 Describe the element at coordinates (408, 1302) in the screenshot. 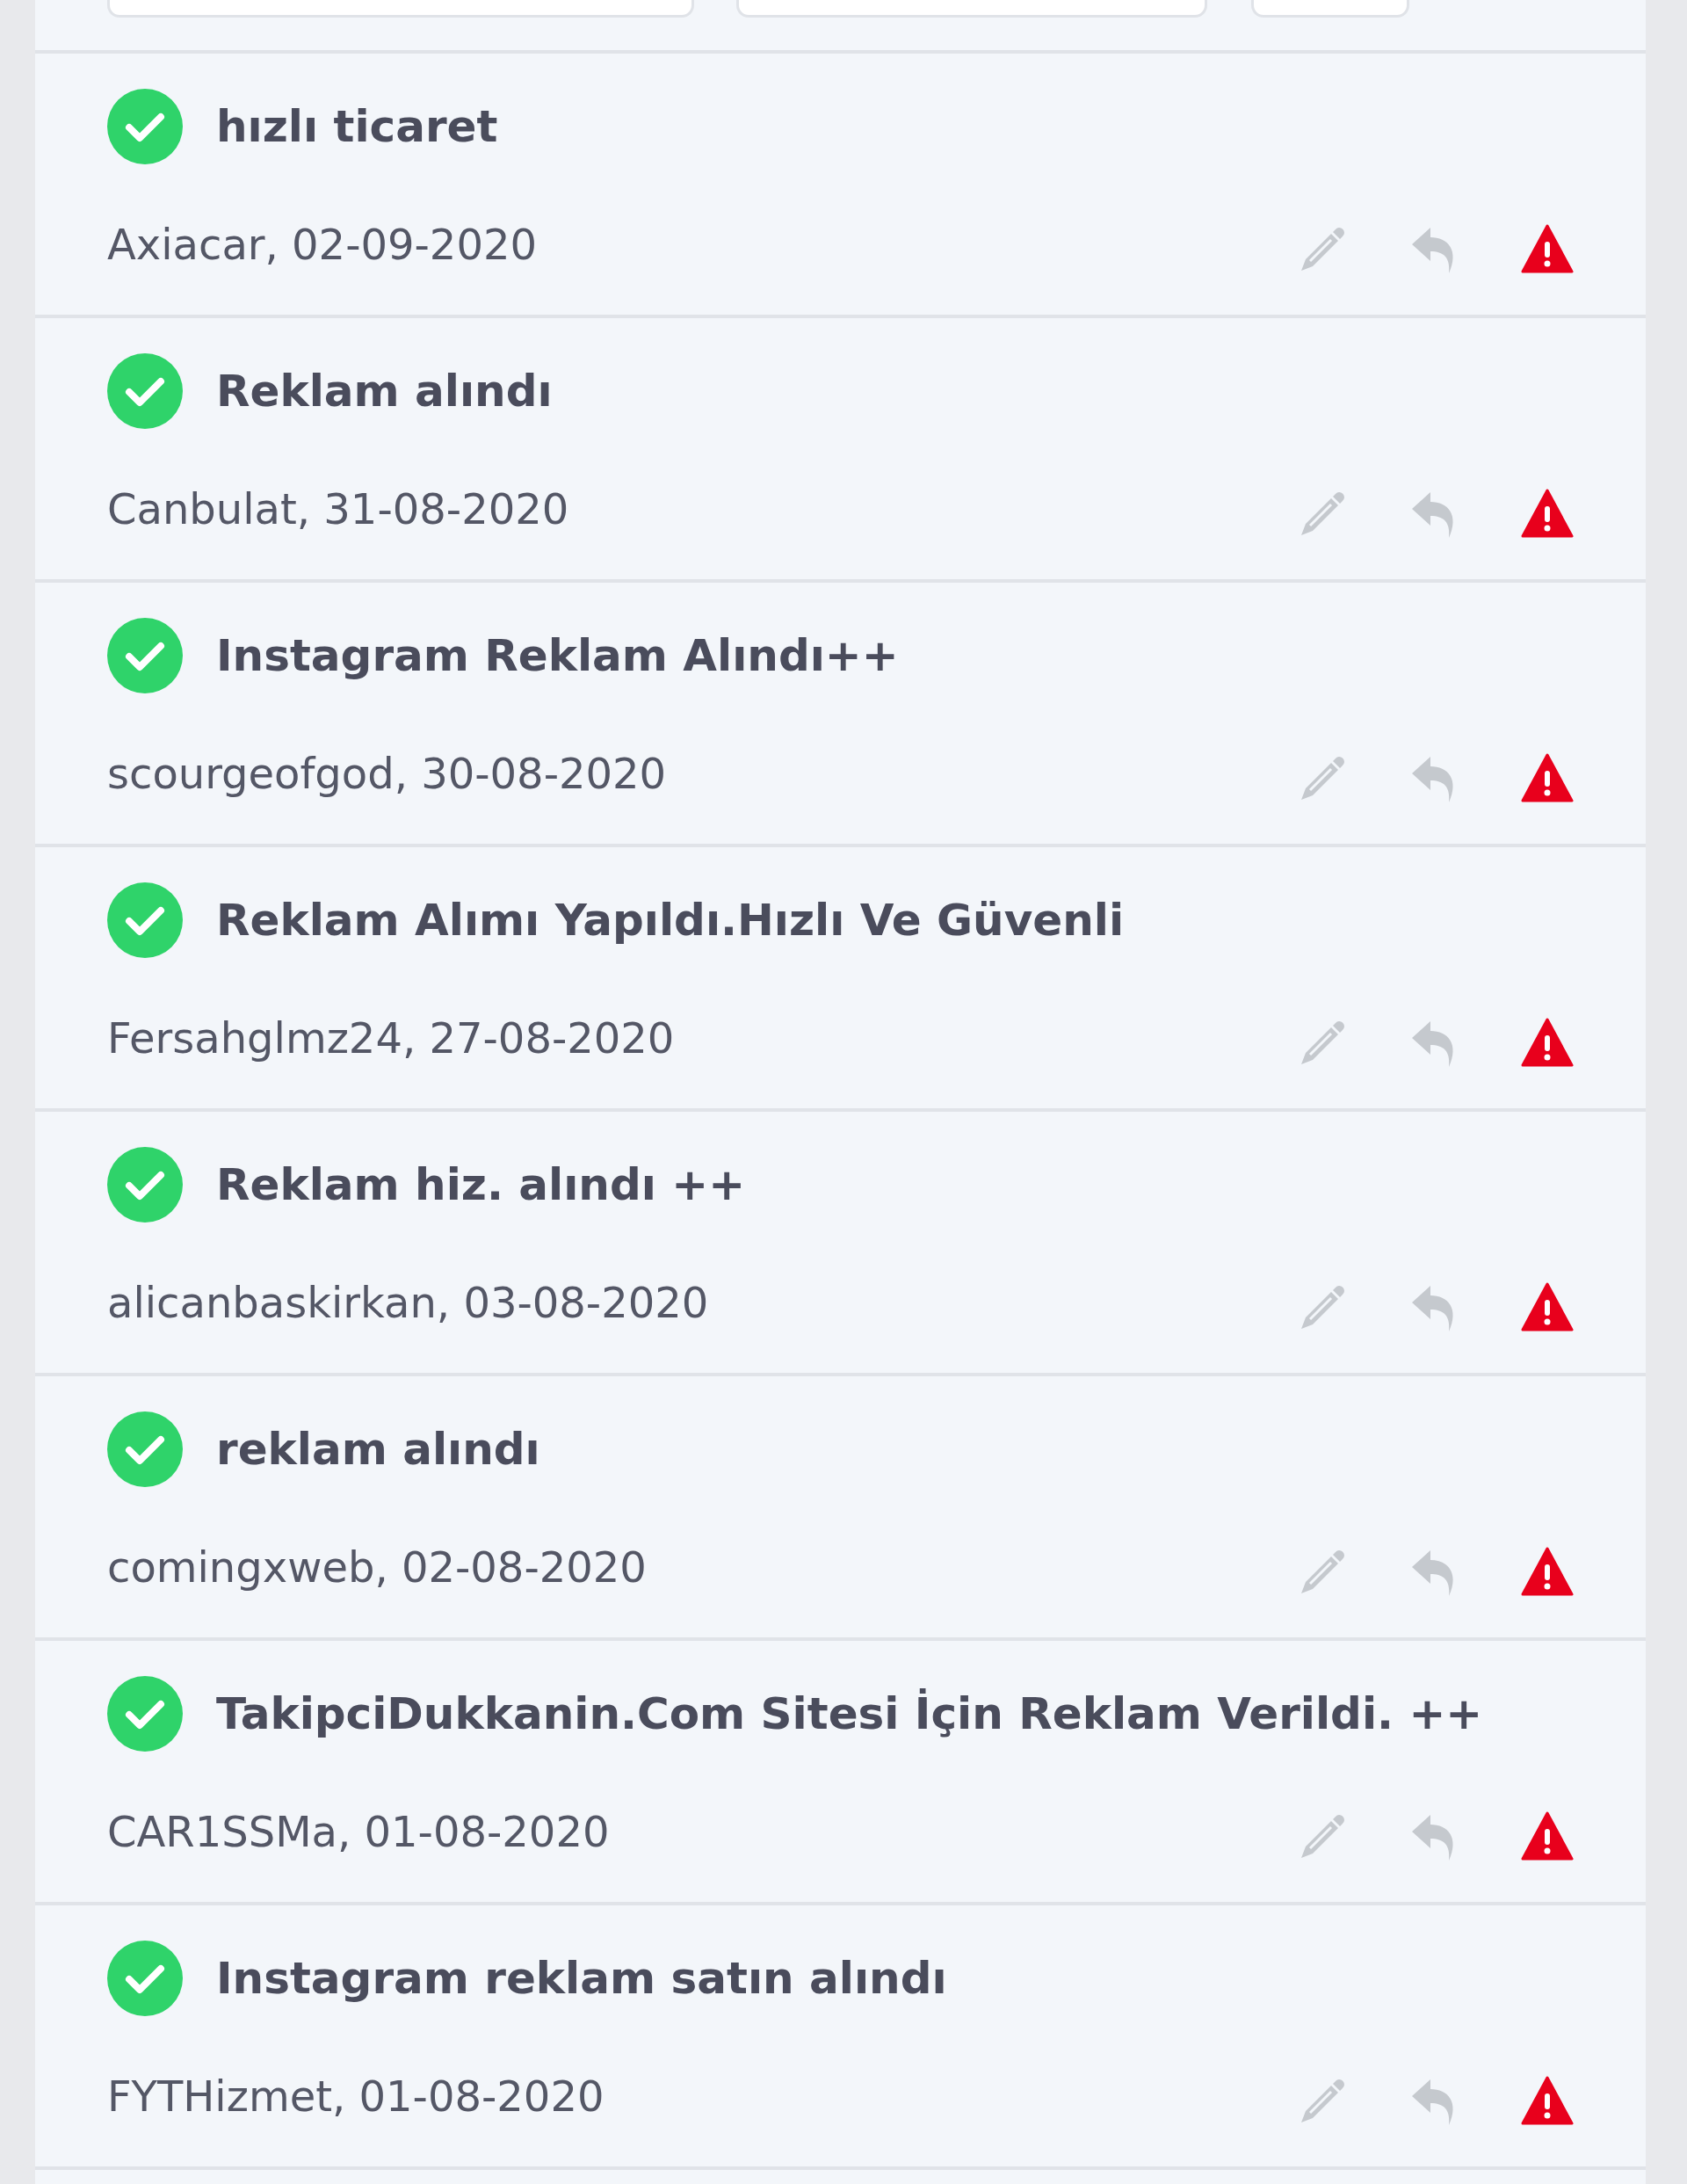

I see `review-author-date: alicanbaskirkan, 03-08-2020` at that location.